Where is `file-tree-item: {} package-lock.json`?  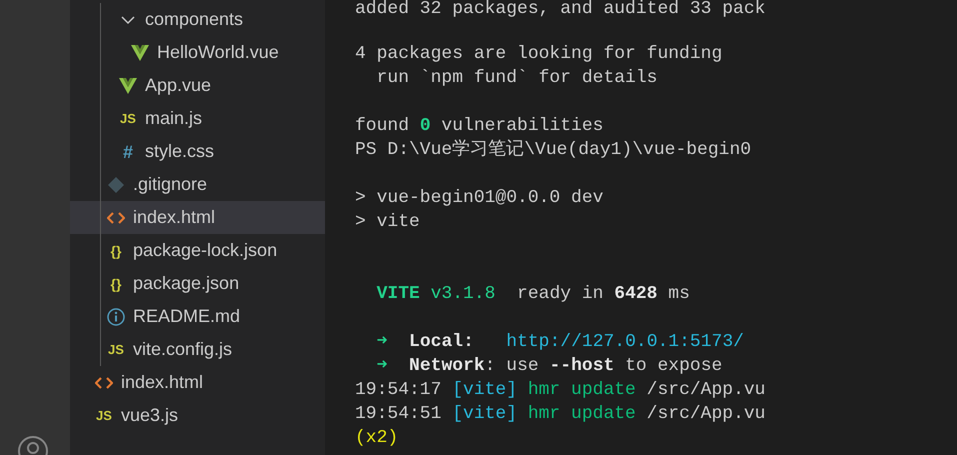
file-tree-item: {} package-lock.json is located at coordinates (197, 250).